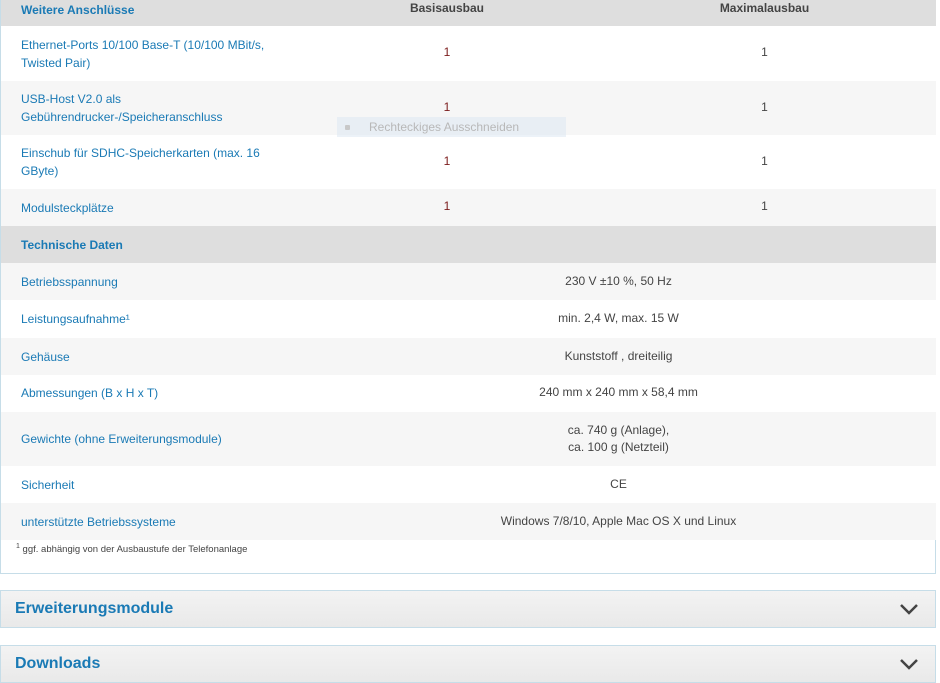 Image resolution: width=940 pixels, height=683 pixels. I want to click on table-row: Sicherheit CE, so click(468, 484).